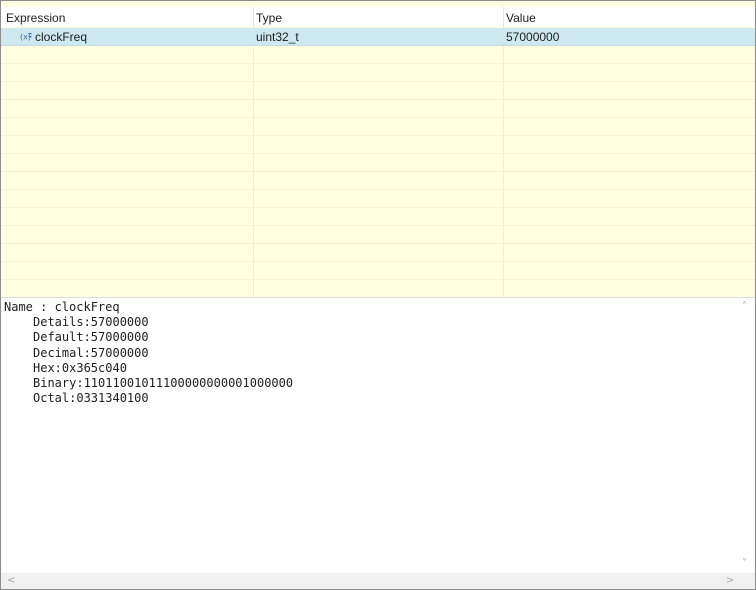 Image resolution: width=756 pixels, height=590 pixels. What do you see at coordinates (730, 581) in the screenshot?
I see `scroll-right-icon: >` at bounding box center [730, 581].